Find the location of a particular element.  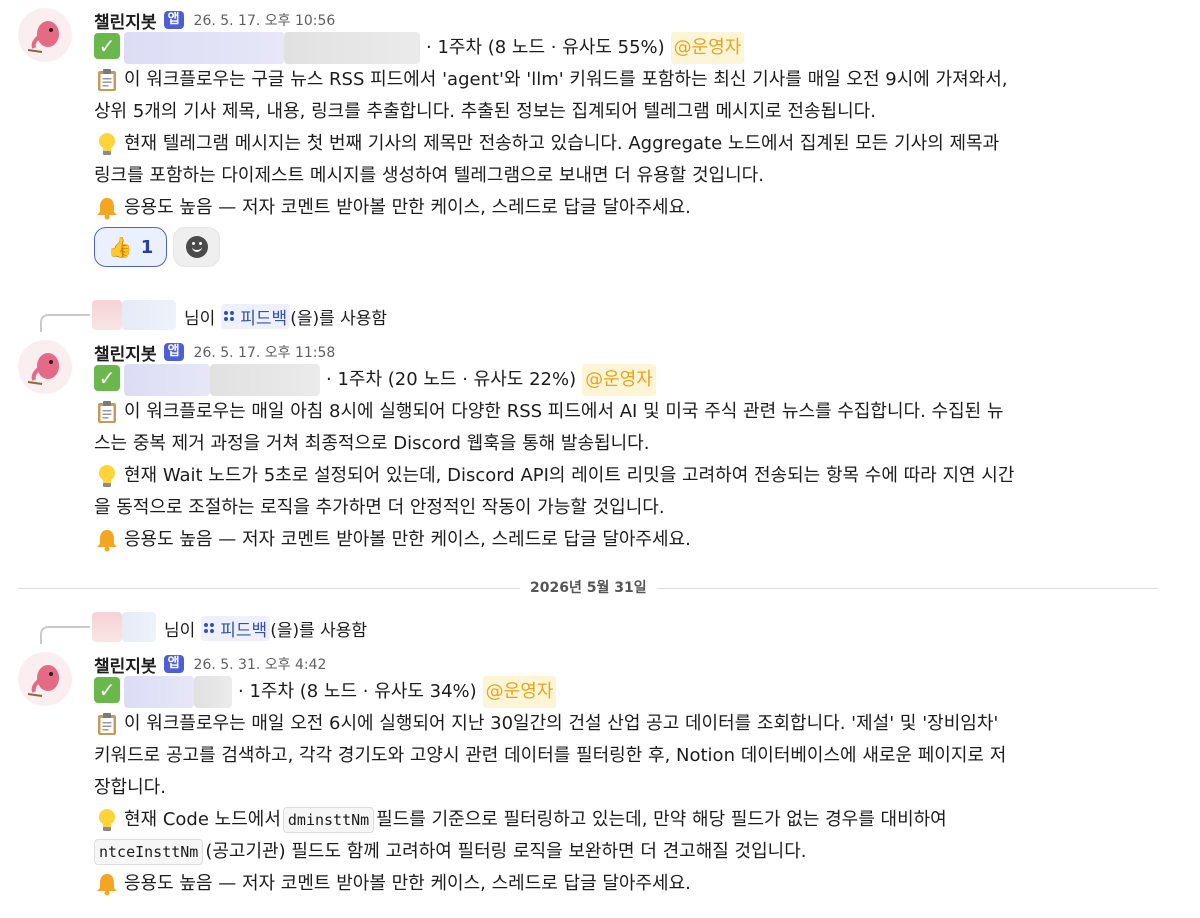

smiley-face-icon is located at coordinates (196, 247).